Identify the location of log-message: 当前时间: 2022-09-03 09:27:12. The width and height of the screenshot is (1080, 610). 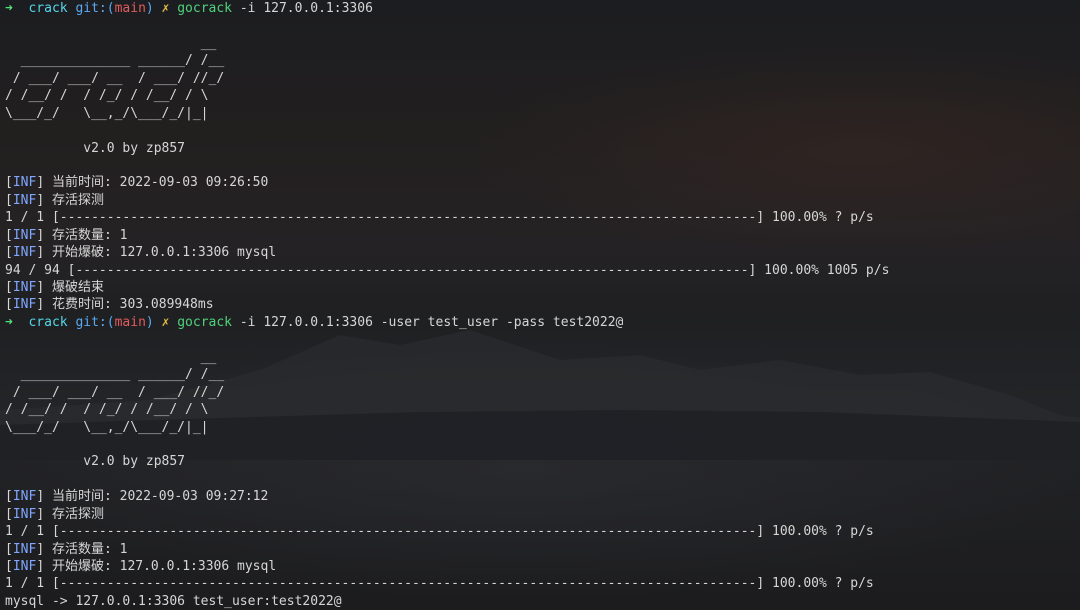
(160, 497).